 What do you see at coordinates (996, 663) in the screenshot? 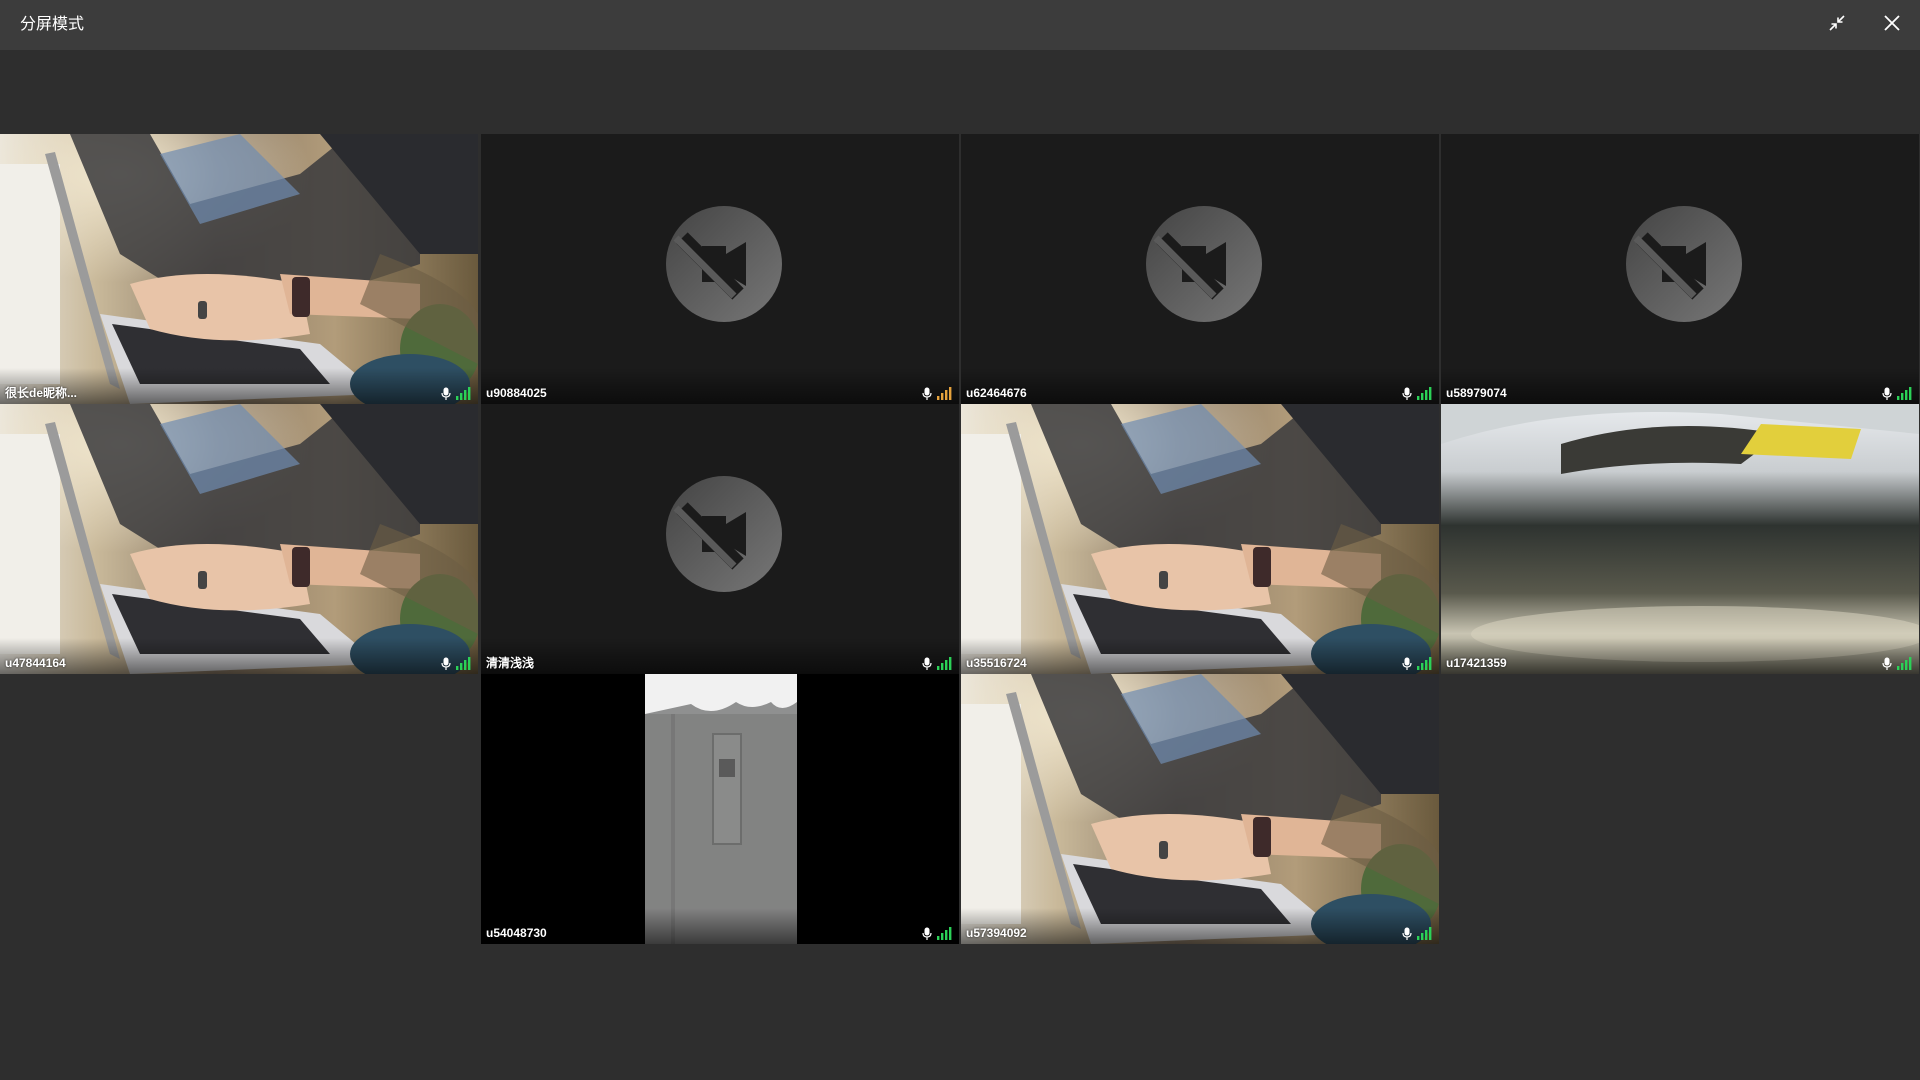
I see `participant-name: u35516724` at bounding box center [996, 663].